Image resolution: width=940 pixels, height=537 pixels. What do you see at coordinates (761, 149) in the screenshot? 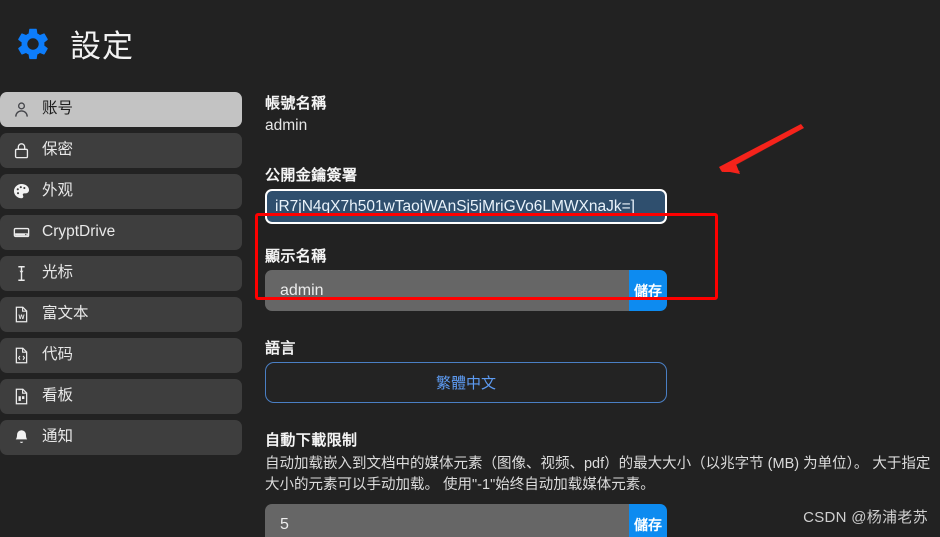
I see `red-arrow-pointer` at bounding box center [761, 149].